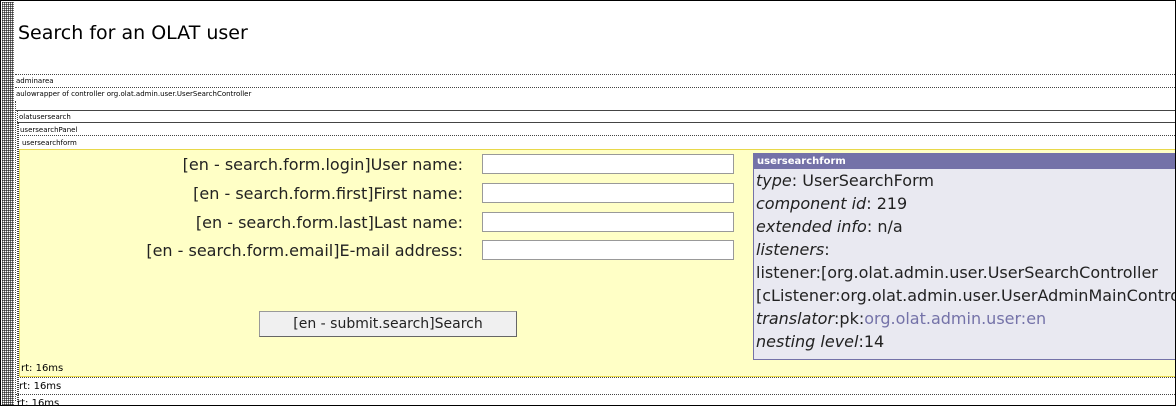 Image resolution: width=1176 pixels, height=406 pixels. What do you see at coordinates (595, 87) in the screenshot?
I see `wrapper-border` at bounding box center [595, 87].